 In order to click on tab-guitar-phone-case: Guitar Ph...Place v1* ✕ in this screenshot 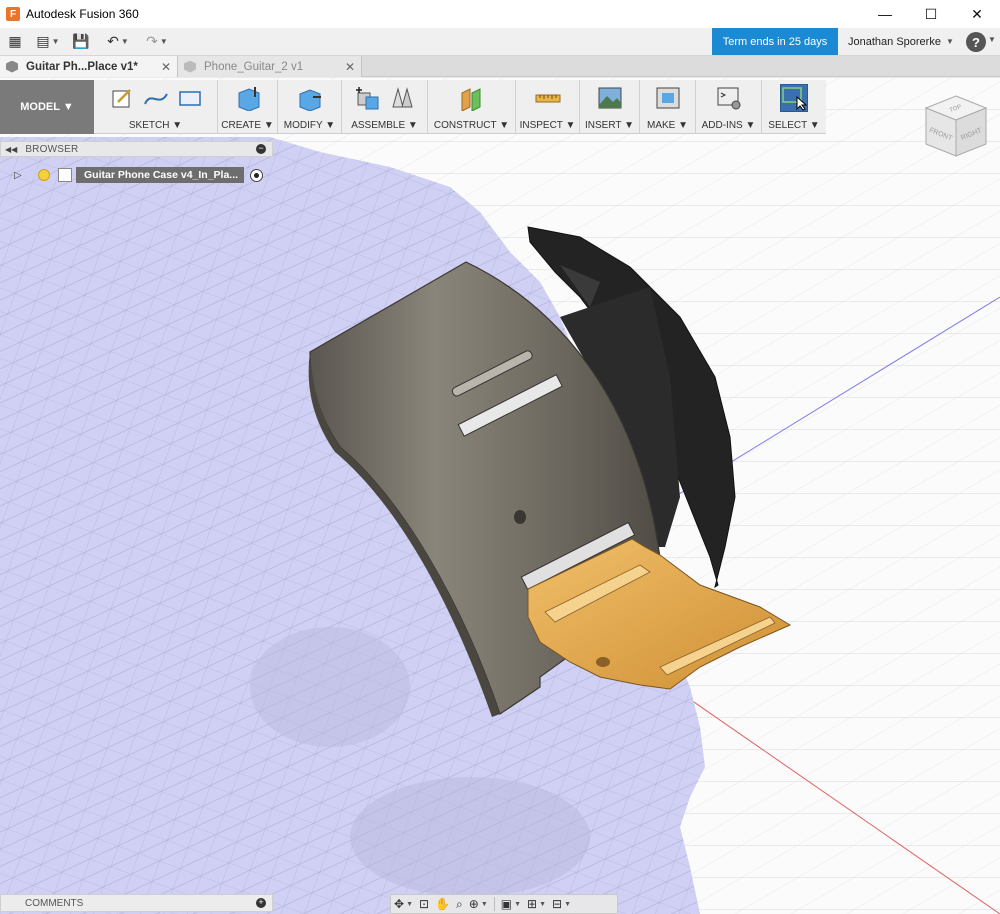, I will do `click(89, 66)`.